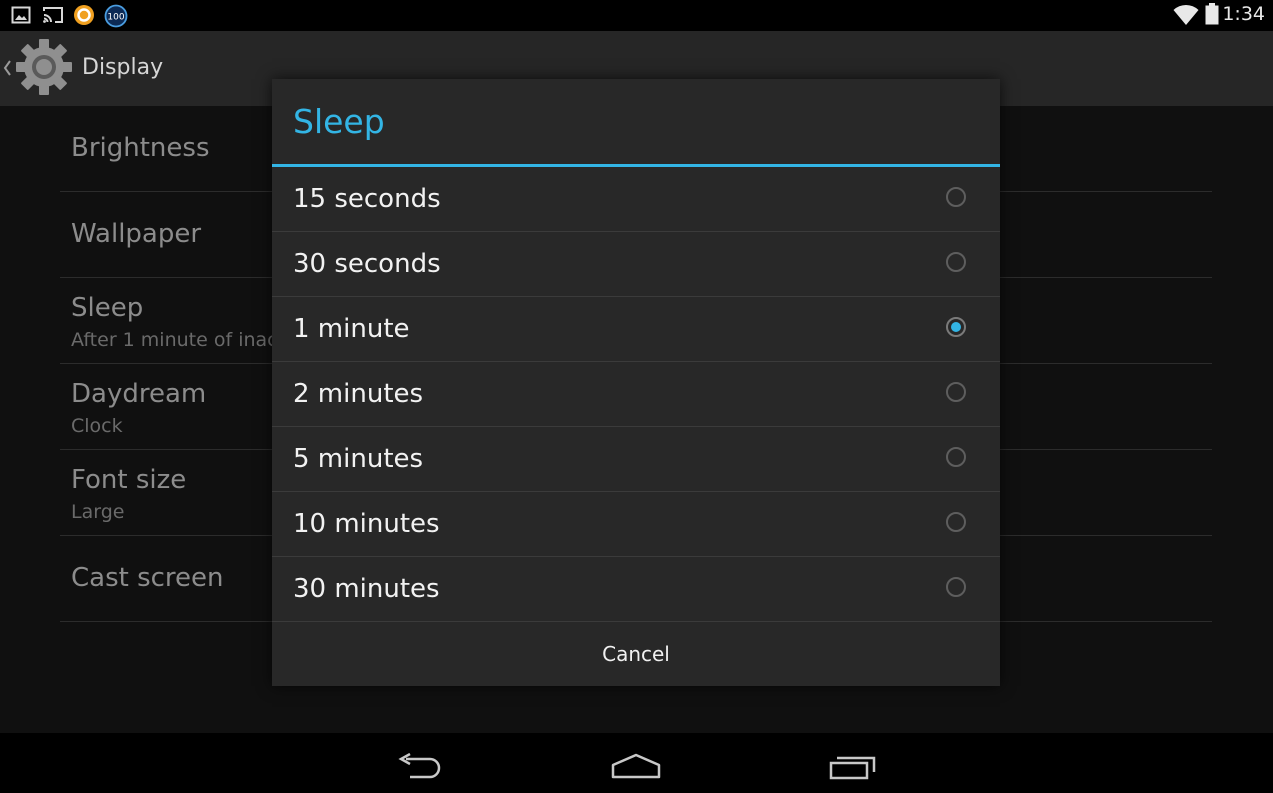 The height and width of the screenshot is (793, 1273). What do you see at coordinates (1212, 16) in the screenshot?
I see `battery-icon` at bounding box center [1212, 16].